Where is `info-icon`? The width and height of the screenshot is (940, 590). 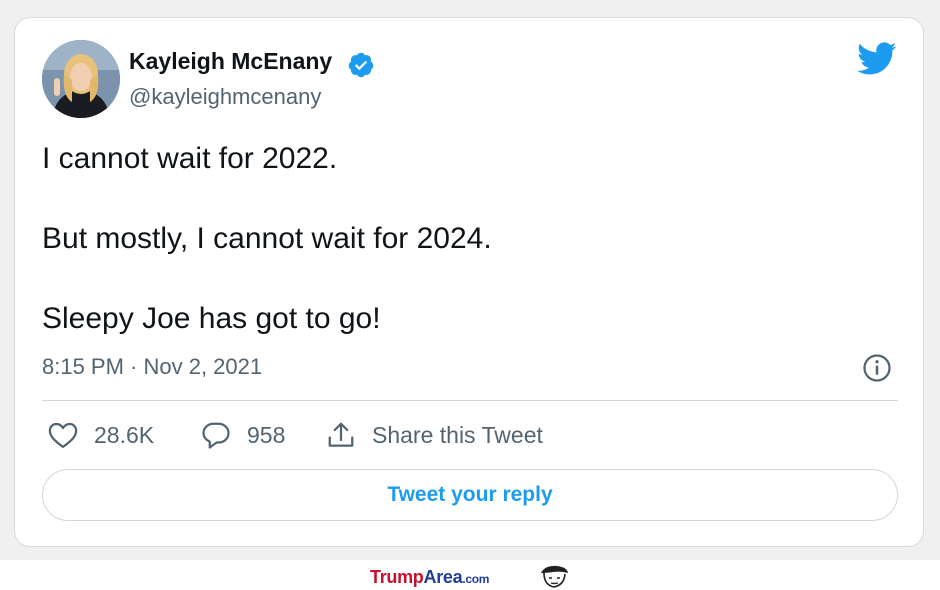 info-icon is located at coordinates (877, 368).